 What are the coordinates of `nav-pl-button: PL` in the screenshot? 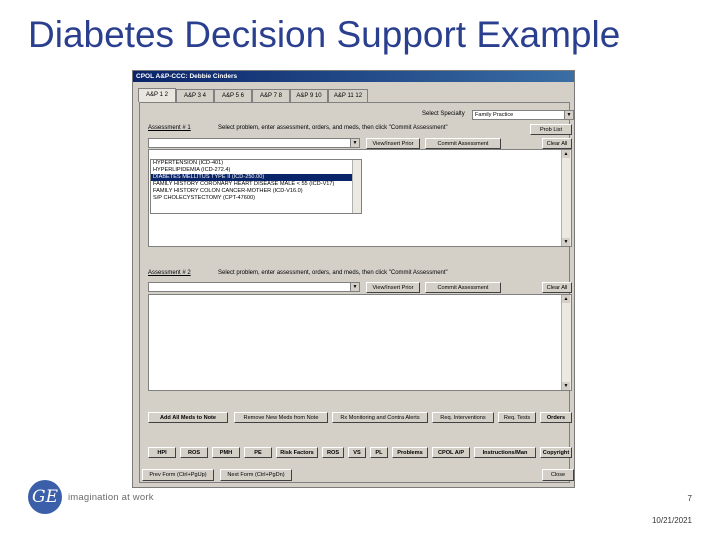 It's located at (379, 452).